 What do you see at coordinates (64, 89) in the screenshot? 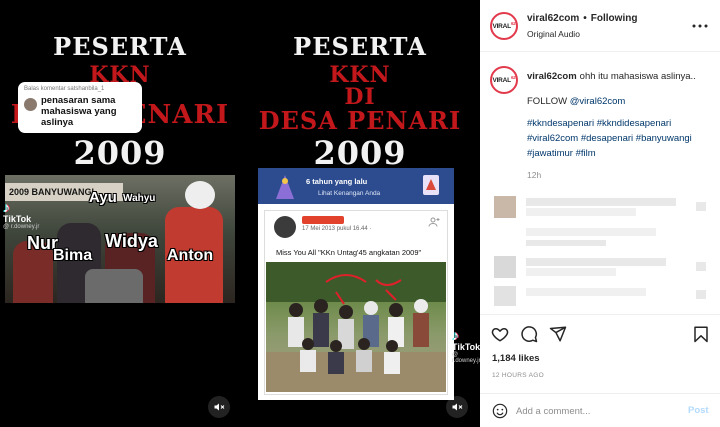
I see `reply-header: Balas komentar satshanbila_1` at bounding box center [64, 89].